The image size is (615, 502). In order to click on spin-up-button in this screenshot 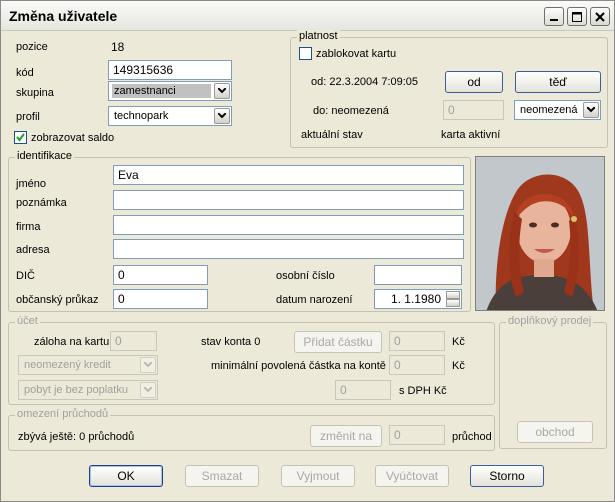, I will do `click(453, 295)`.